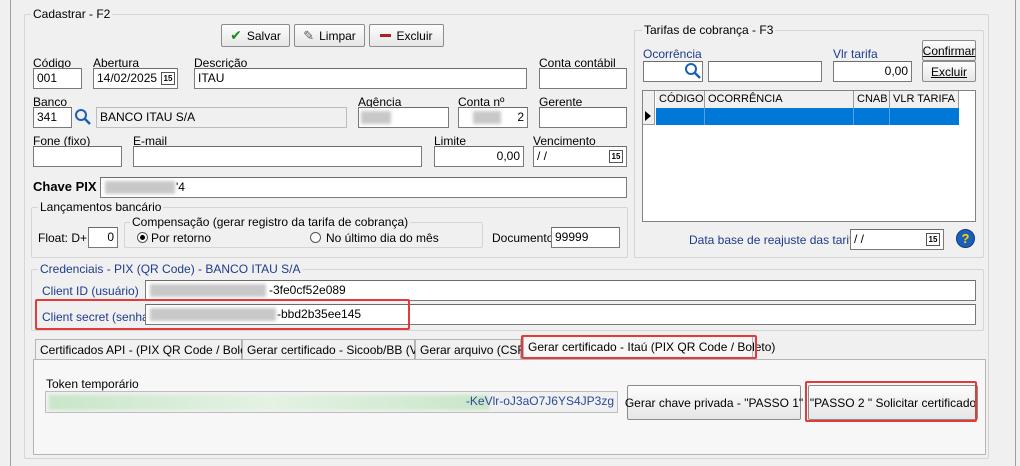 This screenshot has width=1020, height=466. What do you see at coordinates (315, 237) in the screenshot?
I see `radio-ultimo-dia` at bounding box center [315, 237].